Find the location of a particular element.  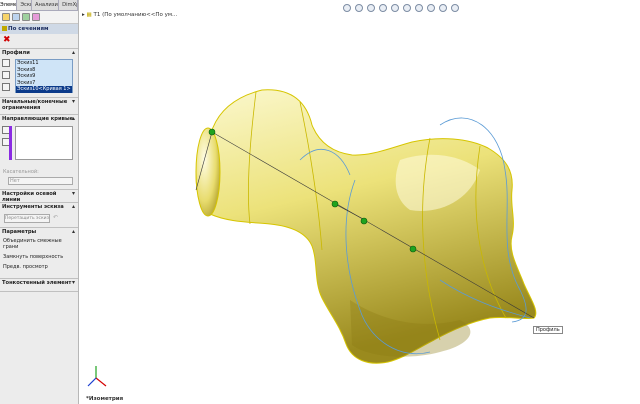

manager-icon-row is located at coordinates (39, 17).